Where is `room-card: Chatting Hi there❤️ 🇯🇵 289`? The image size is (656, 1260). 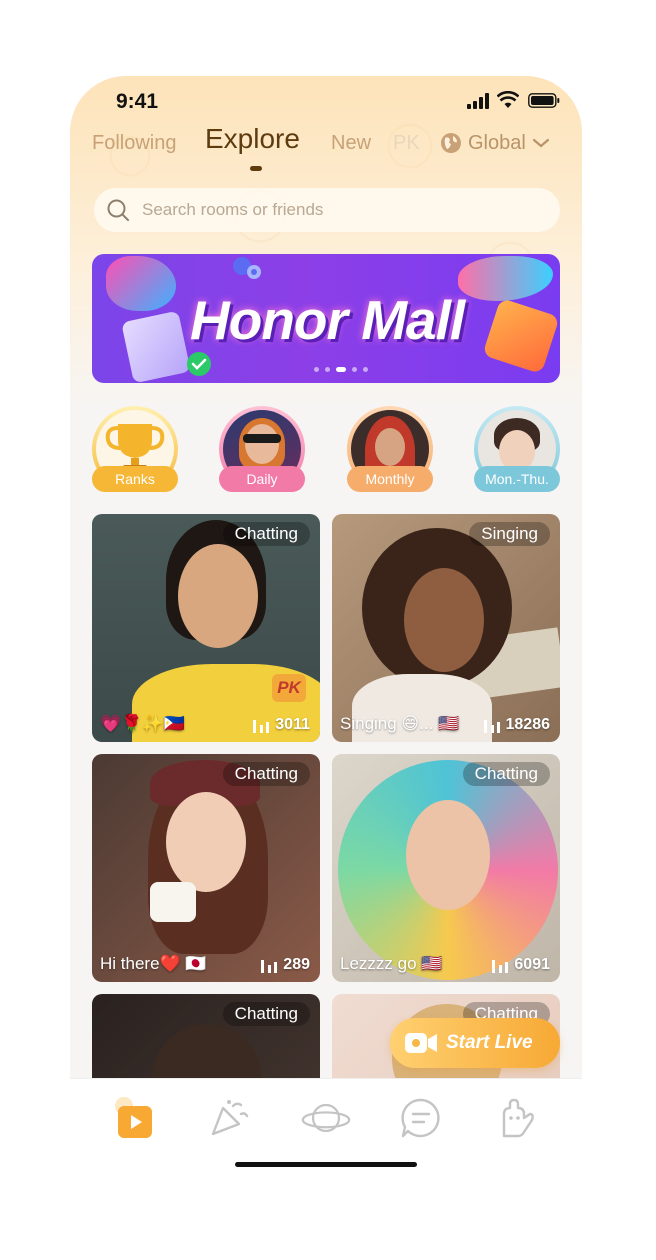
room-card: Chatting Hi there❤️ 🇯🇵 289 is located at coordinates (206, 868).